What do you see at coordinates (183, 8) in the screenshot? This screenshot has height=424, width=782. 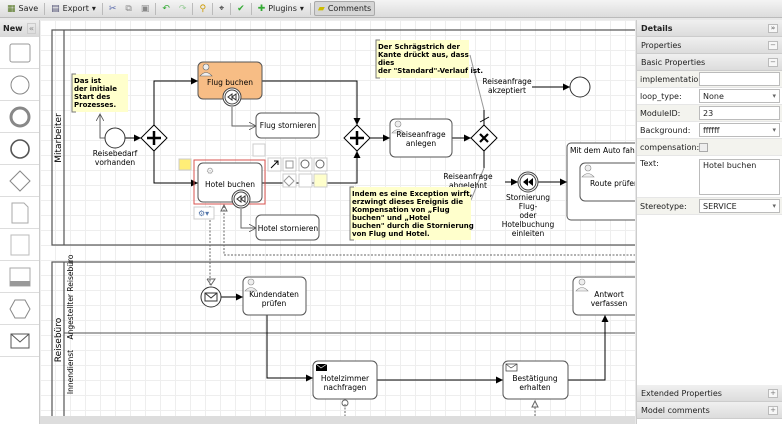 I see `redo-button: ↷` at bounding box center [183, 8].